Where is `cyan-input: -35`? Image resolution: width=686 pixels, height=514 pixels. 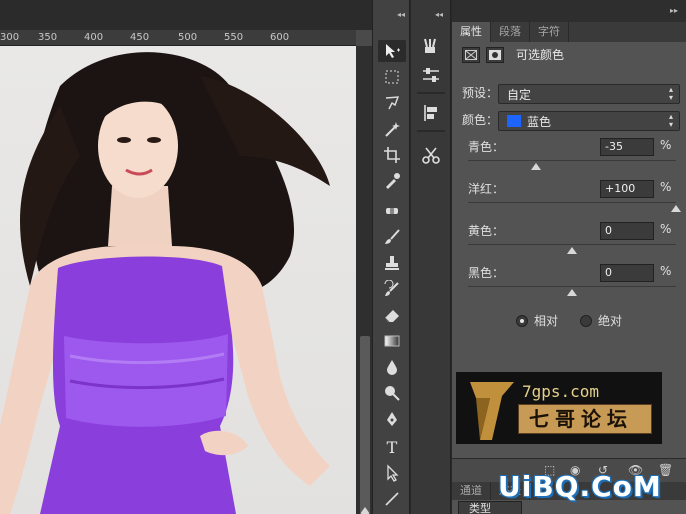
cyan-input: -35 is located at coordinates (627, 147).